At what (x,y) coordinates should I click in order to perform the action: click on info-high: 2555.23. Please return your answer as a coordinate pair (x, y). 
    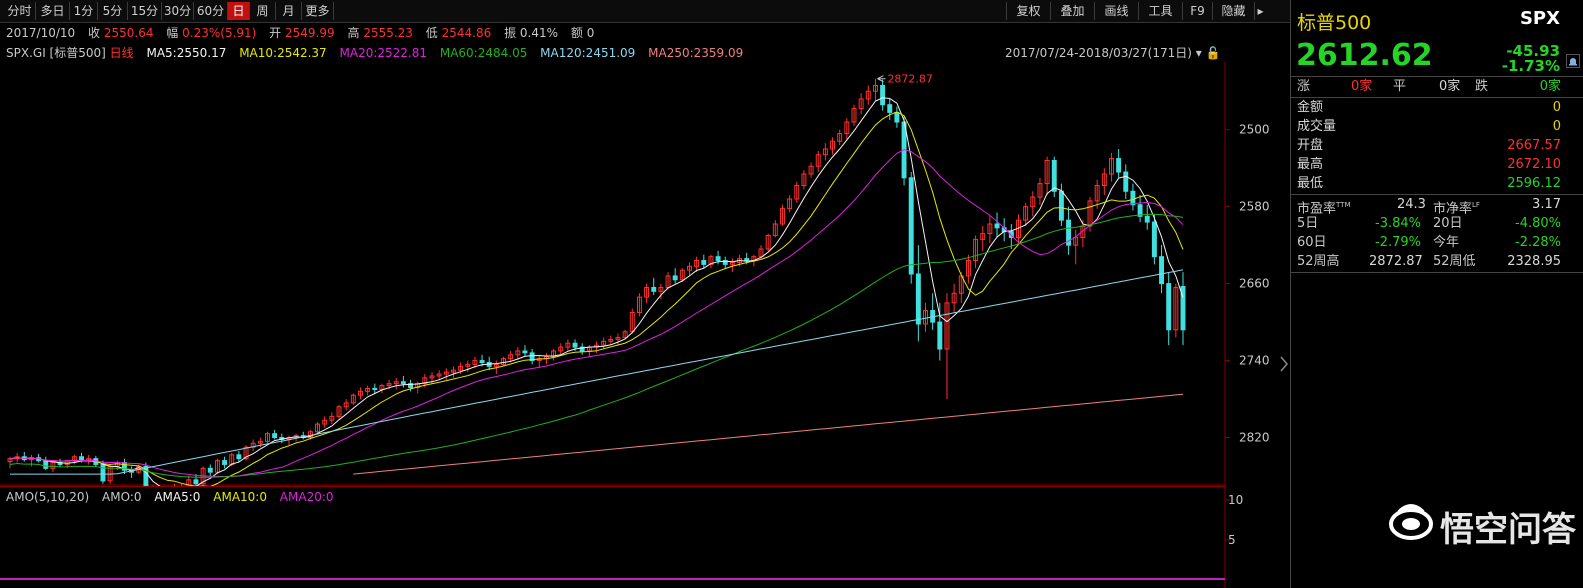
    Looking at the image, I should click on (388, 33).